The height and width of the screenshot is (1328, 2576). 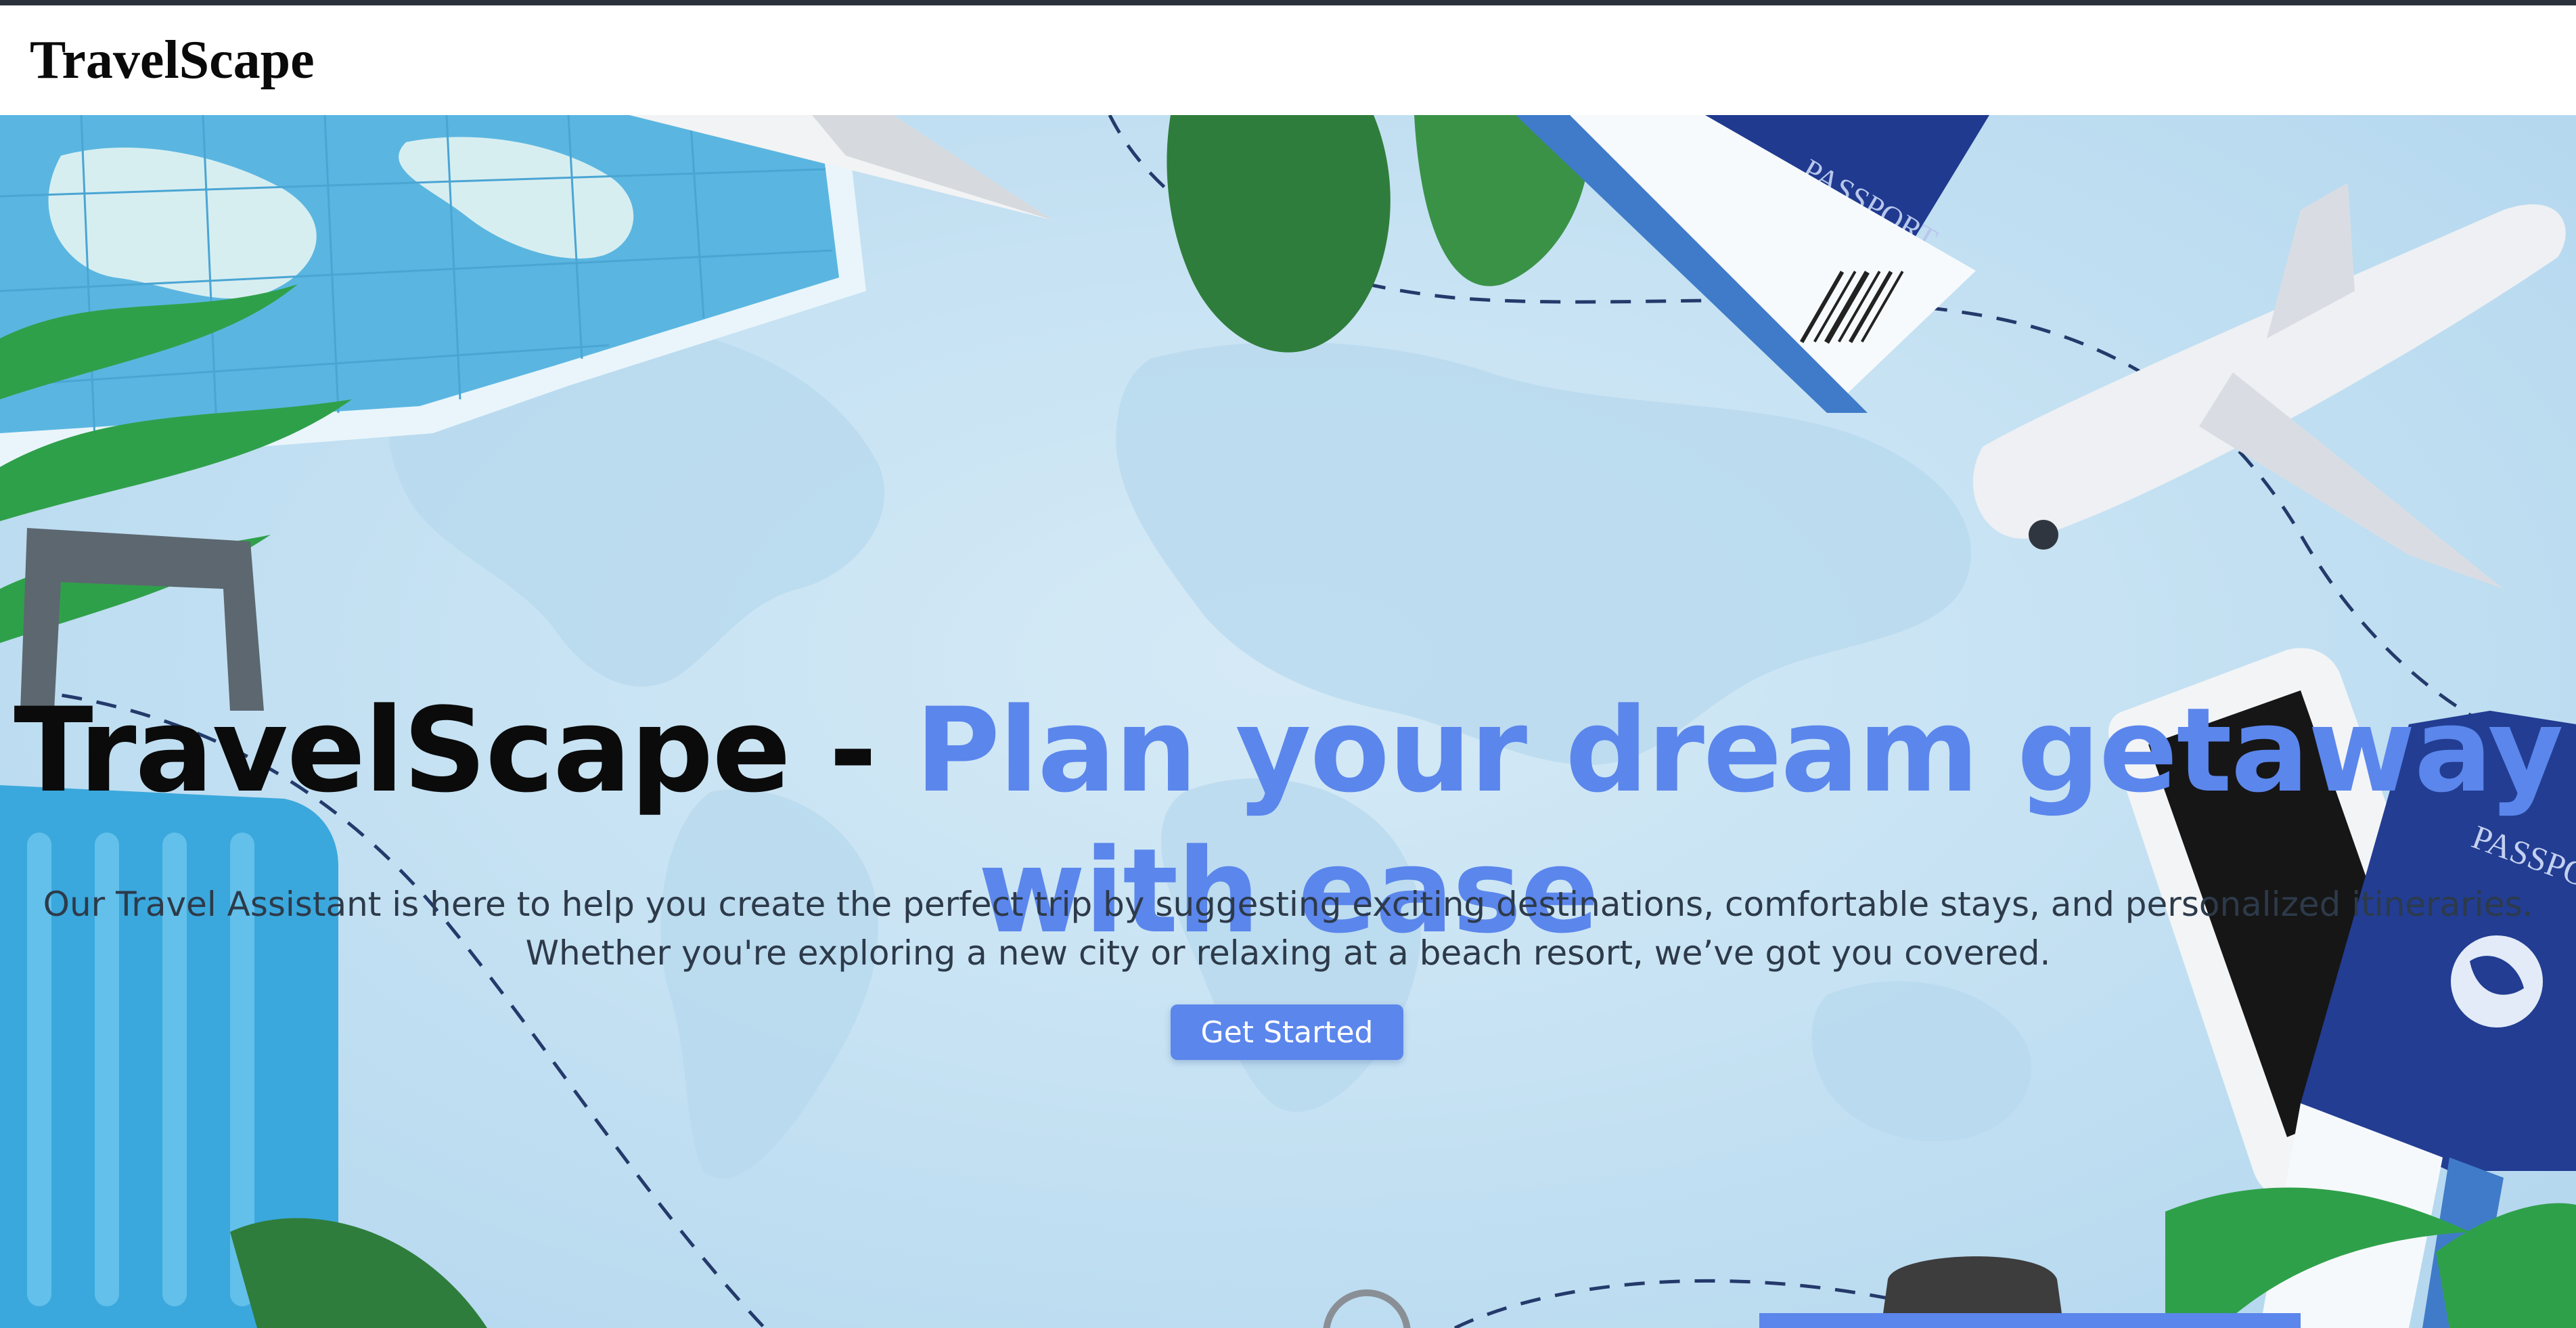 What do you see at coordinates (1379, 234) in the screenshot?
I see `leaves-decoration-top` at bounding box center [1379, 234].